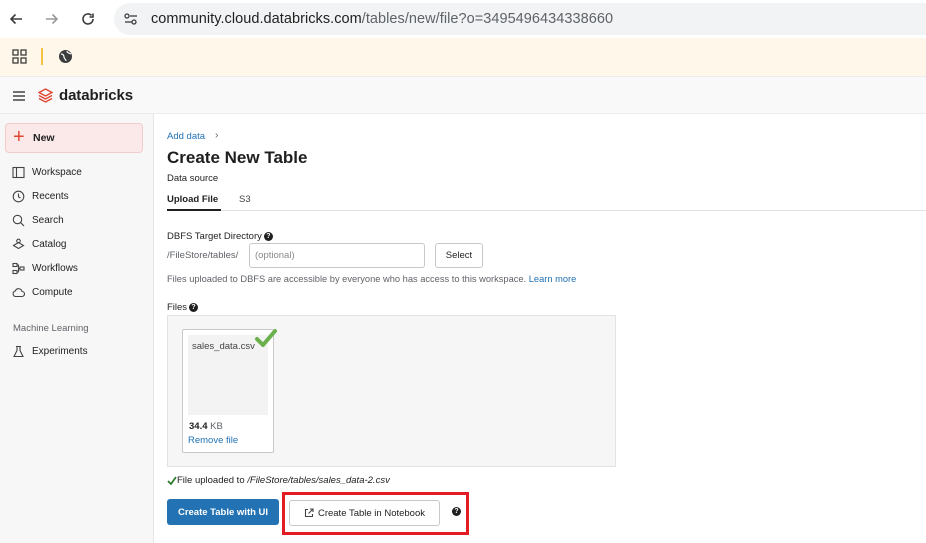 The width and height of the screenshot is (926, 543). Describe the element at coordinates (177, 307) in the screenshot. I see `files-label-text: Files` at that location.